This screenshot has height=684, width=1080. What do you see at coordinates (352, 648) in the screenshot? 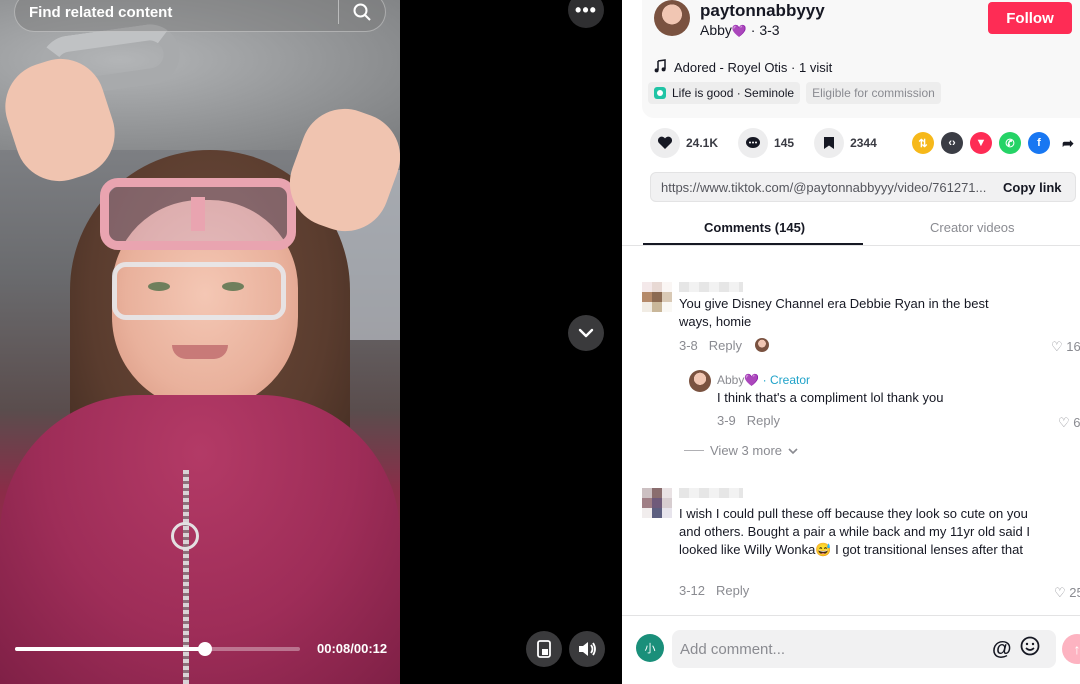
I see `time-readout: 00:08/00:12` at bounding box center [352, 648].